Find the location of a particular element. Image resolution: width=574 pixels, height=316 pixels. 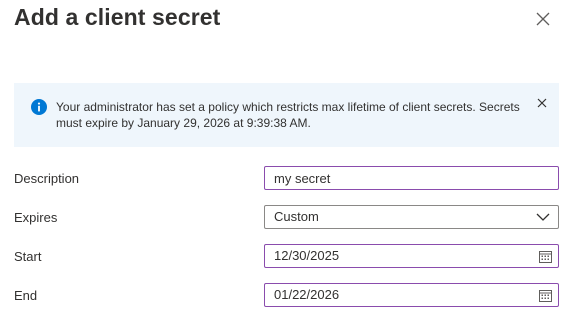

close-icon is located at coordinates (543, 19).